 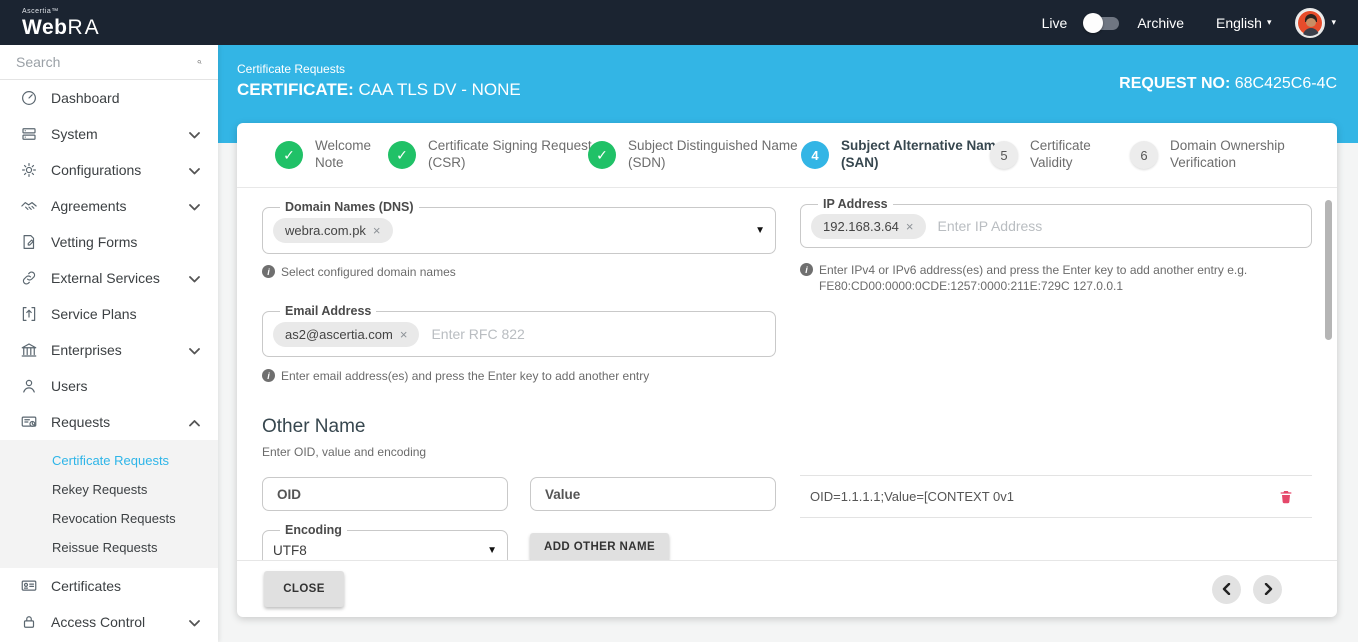 I want to click on encoding-field: Encoding UTF8 ▼, so click(x=385, y=541).